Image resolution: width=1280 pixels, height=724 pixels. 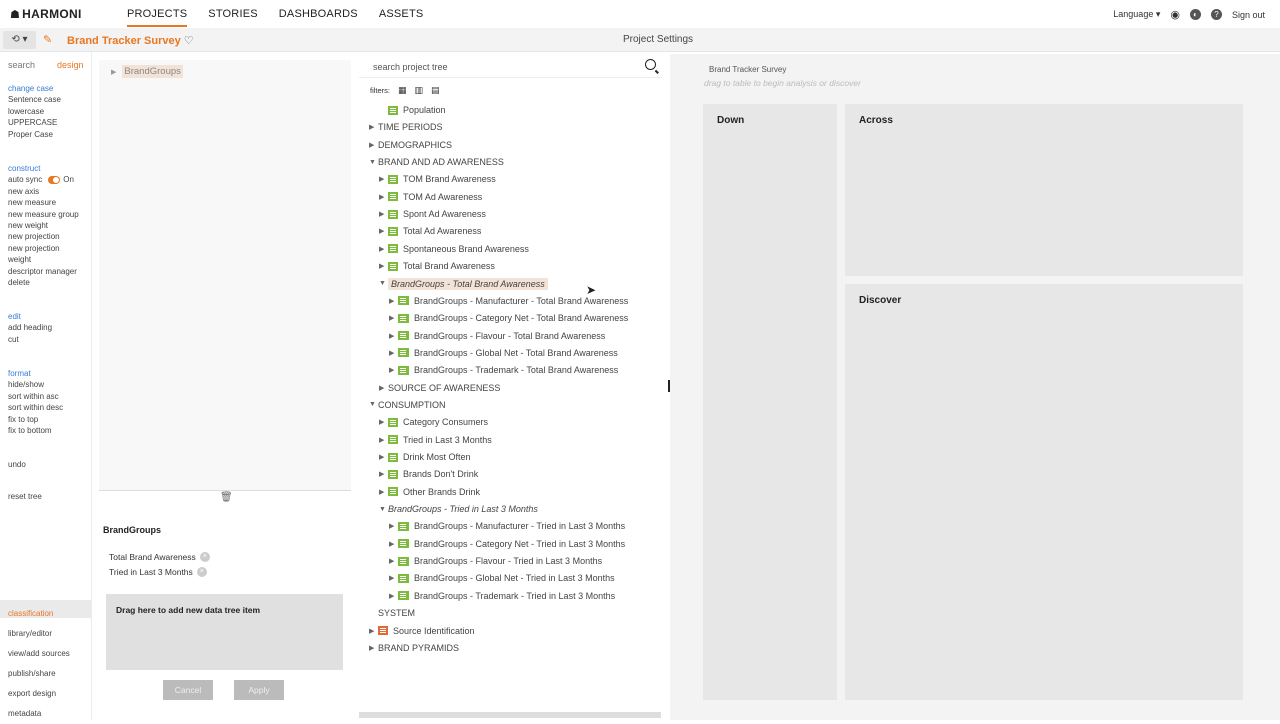 What do you see at coordinates (392, 613) in the screenshot?
I see `tree-row: SYSTEM` at bounding box center [392, 613].